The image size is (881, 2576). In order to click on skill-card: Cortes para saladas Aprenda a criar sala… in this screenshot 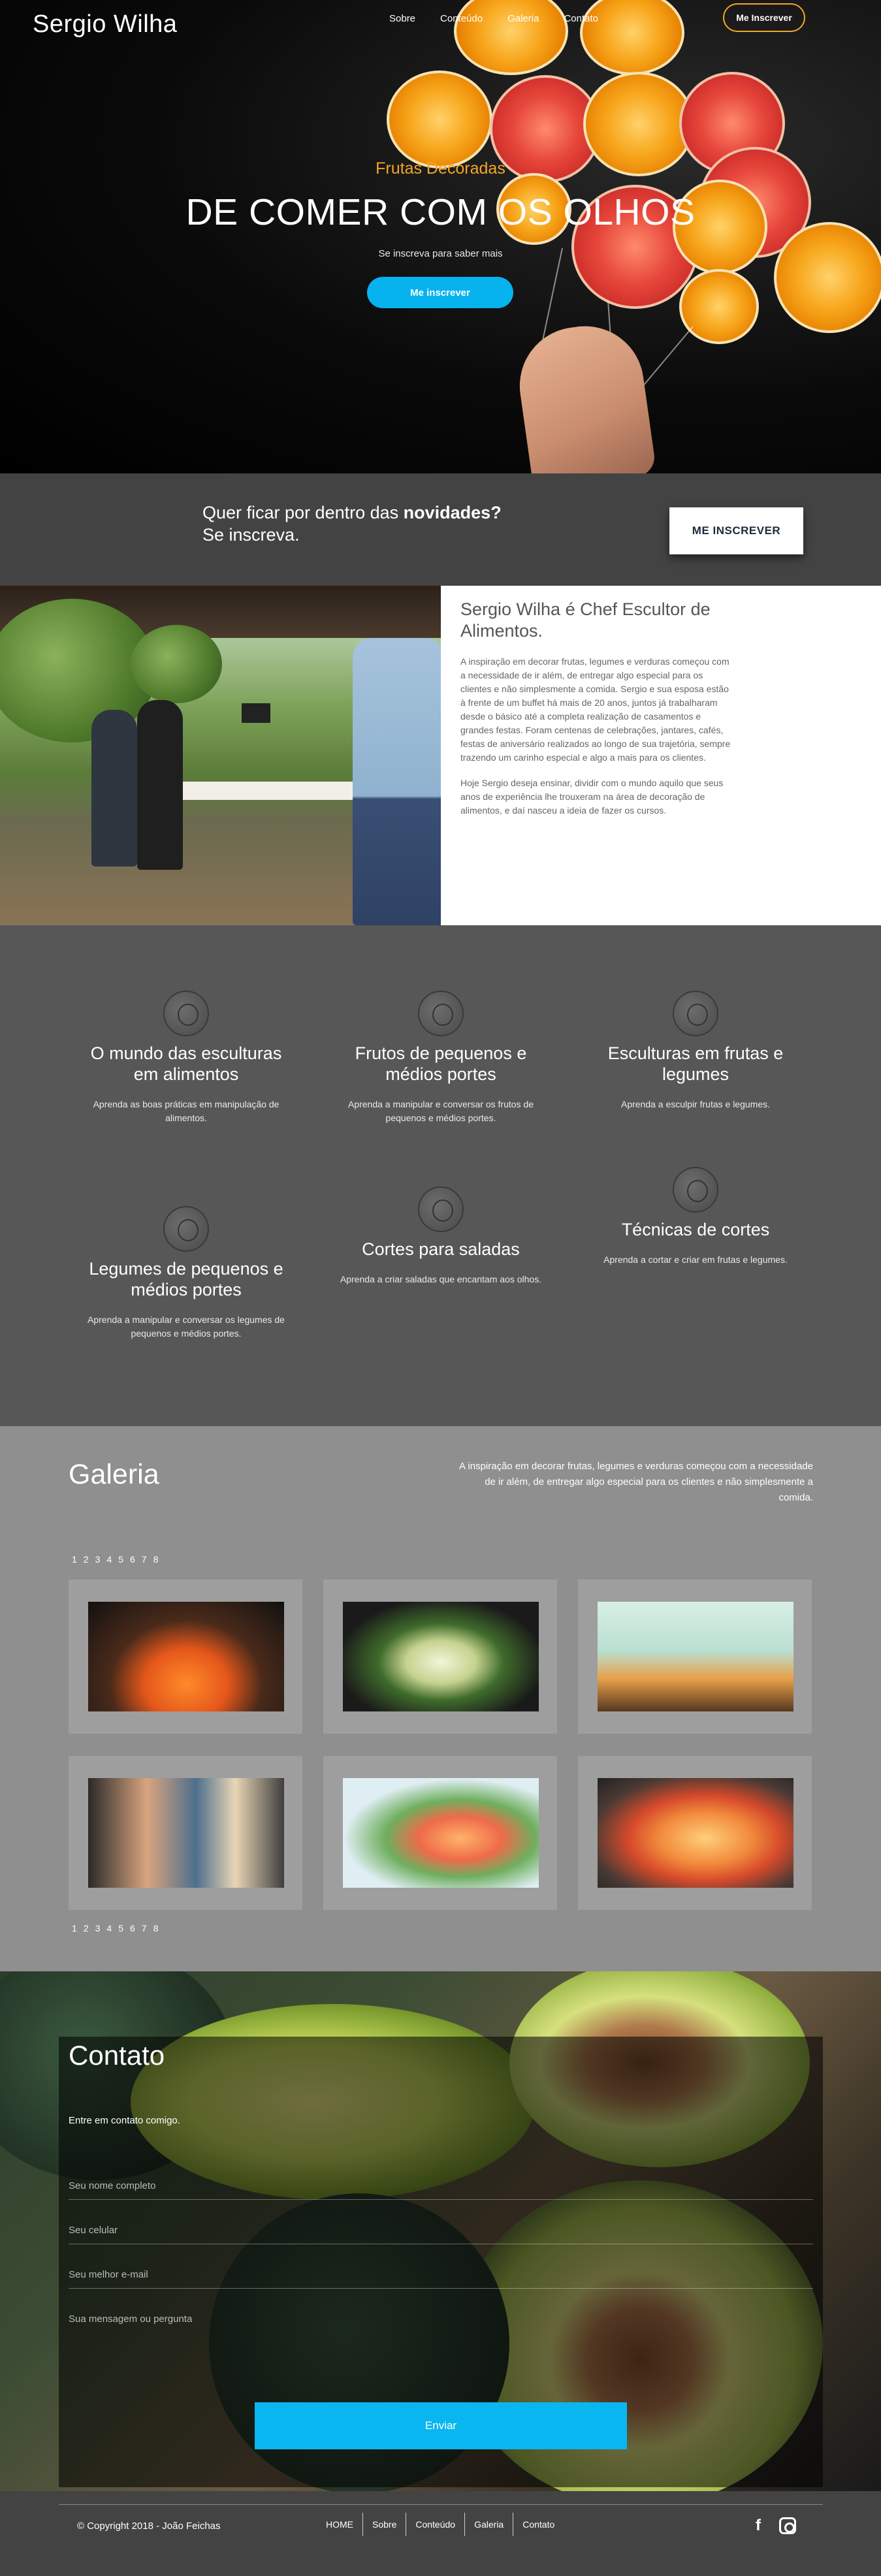, I will do `click(441, 1236)`.